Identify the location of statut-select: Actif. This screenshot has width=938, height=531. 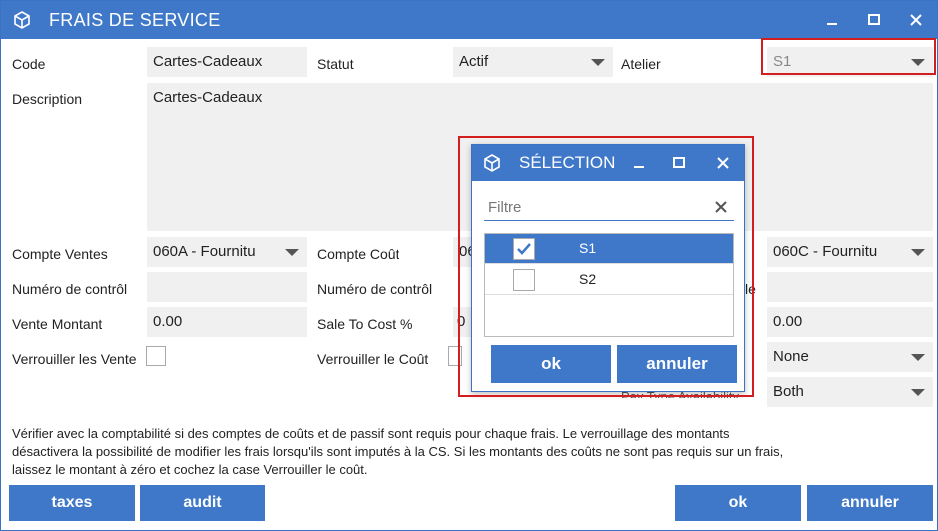
(533, 62).